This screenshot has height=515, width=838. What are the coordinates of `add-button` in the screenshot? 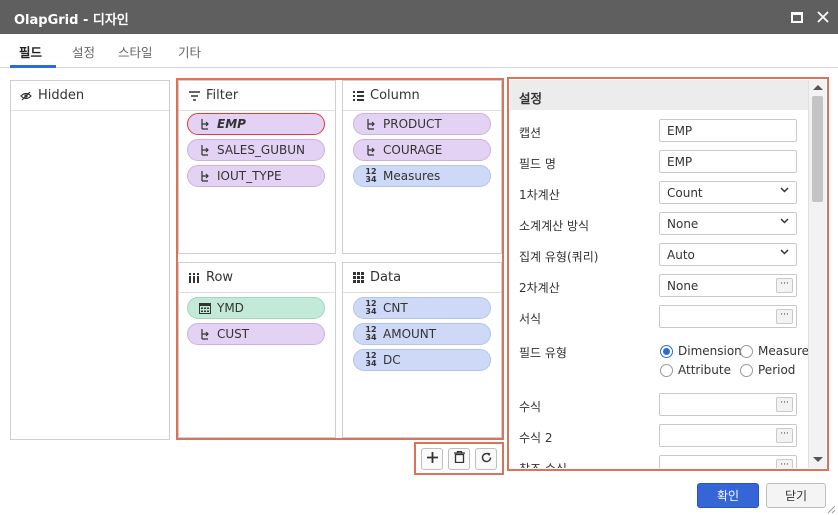 It's located at (432, 459).